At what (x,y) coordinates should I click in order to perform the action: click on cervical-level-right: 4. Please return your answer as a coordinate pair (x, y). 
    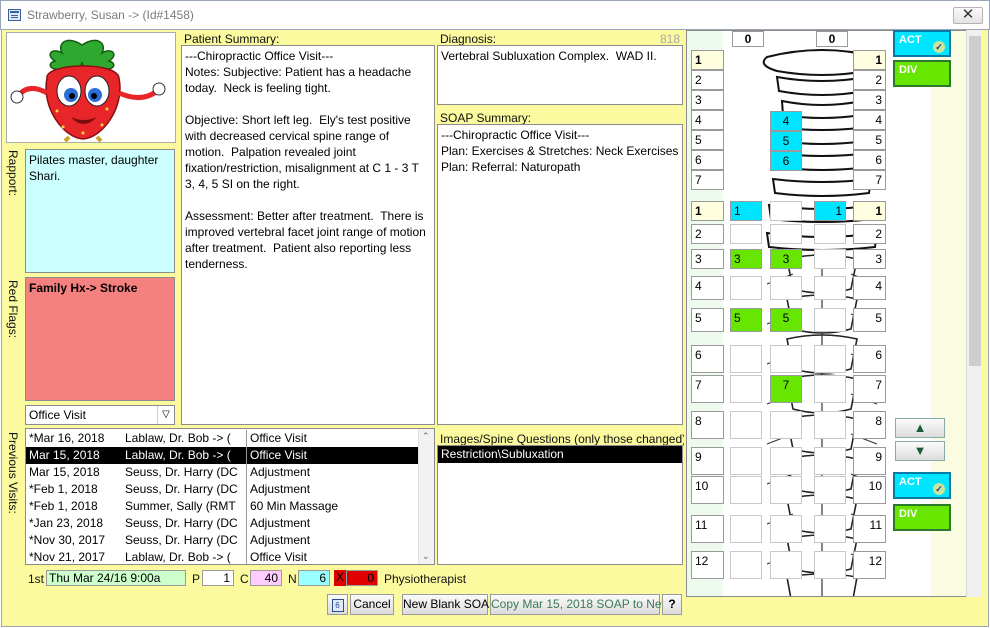
    Looking at the image, I should click on (869, 120).